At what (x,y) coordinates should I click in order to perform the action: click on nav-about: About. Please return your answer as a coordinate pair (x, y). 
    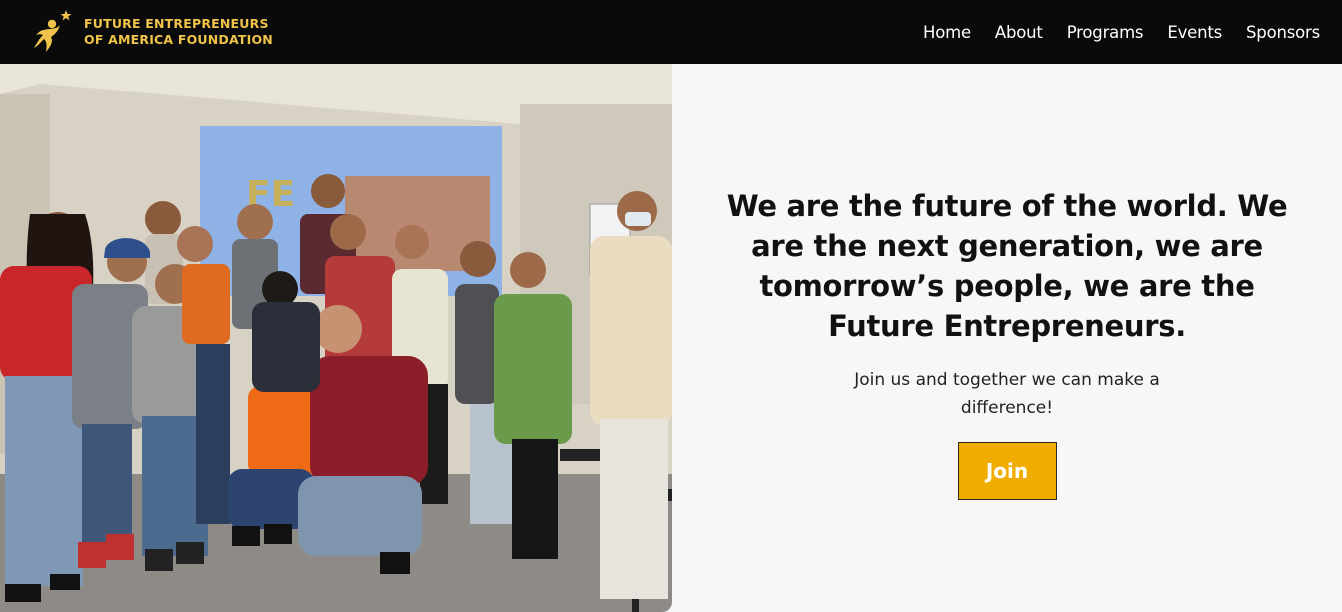
    Looking at the image, I should click on (1019, 32).